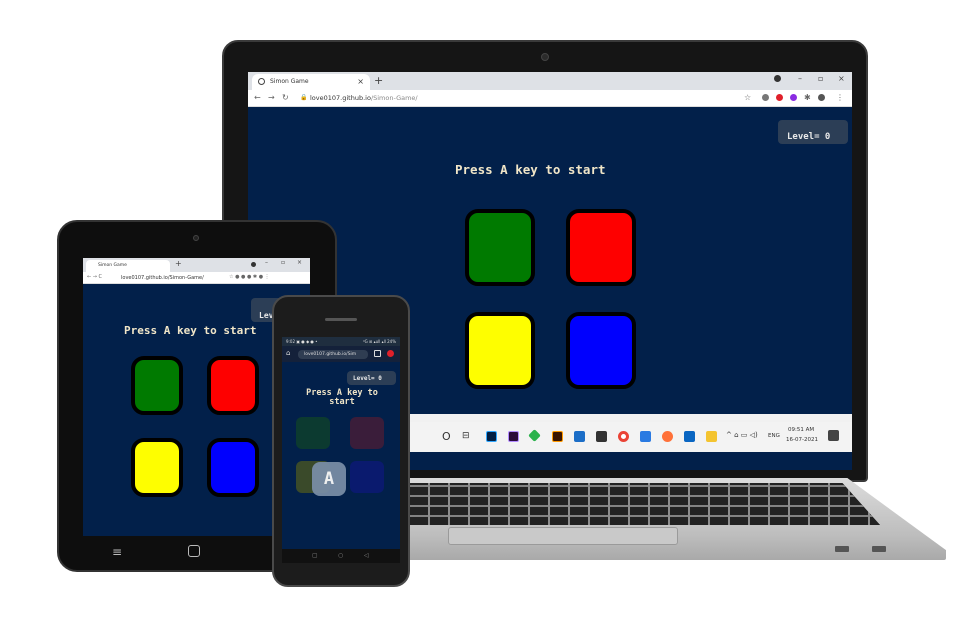  What do you see at coordinates (765, 97) in the screenshot?
I see `extension-download-icon` at bounding box center [765, 97].